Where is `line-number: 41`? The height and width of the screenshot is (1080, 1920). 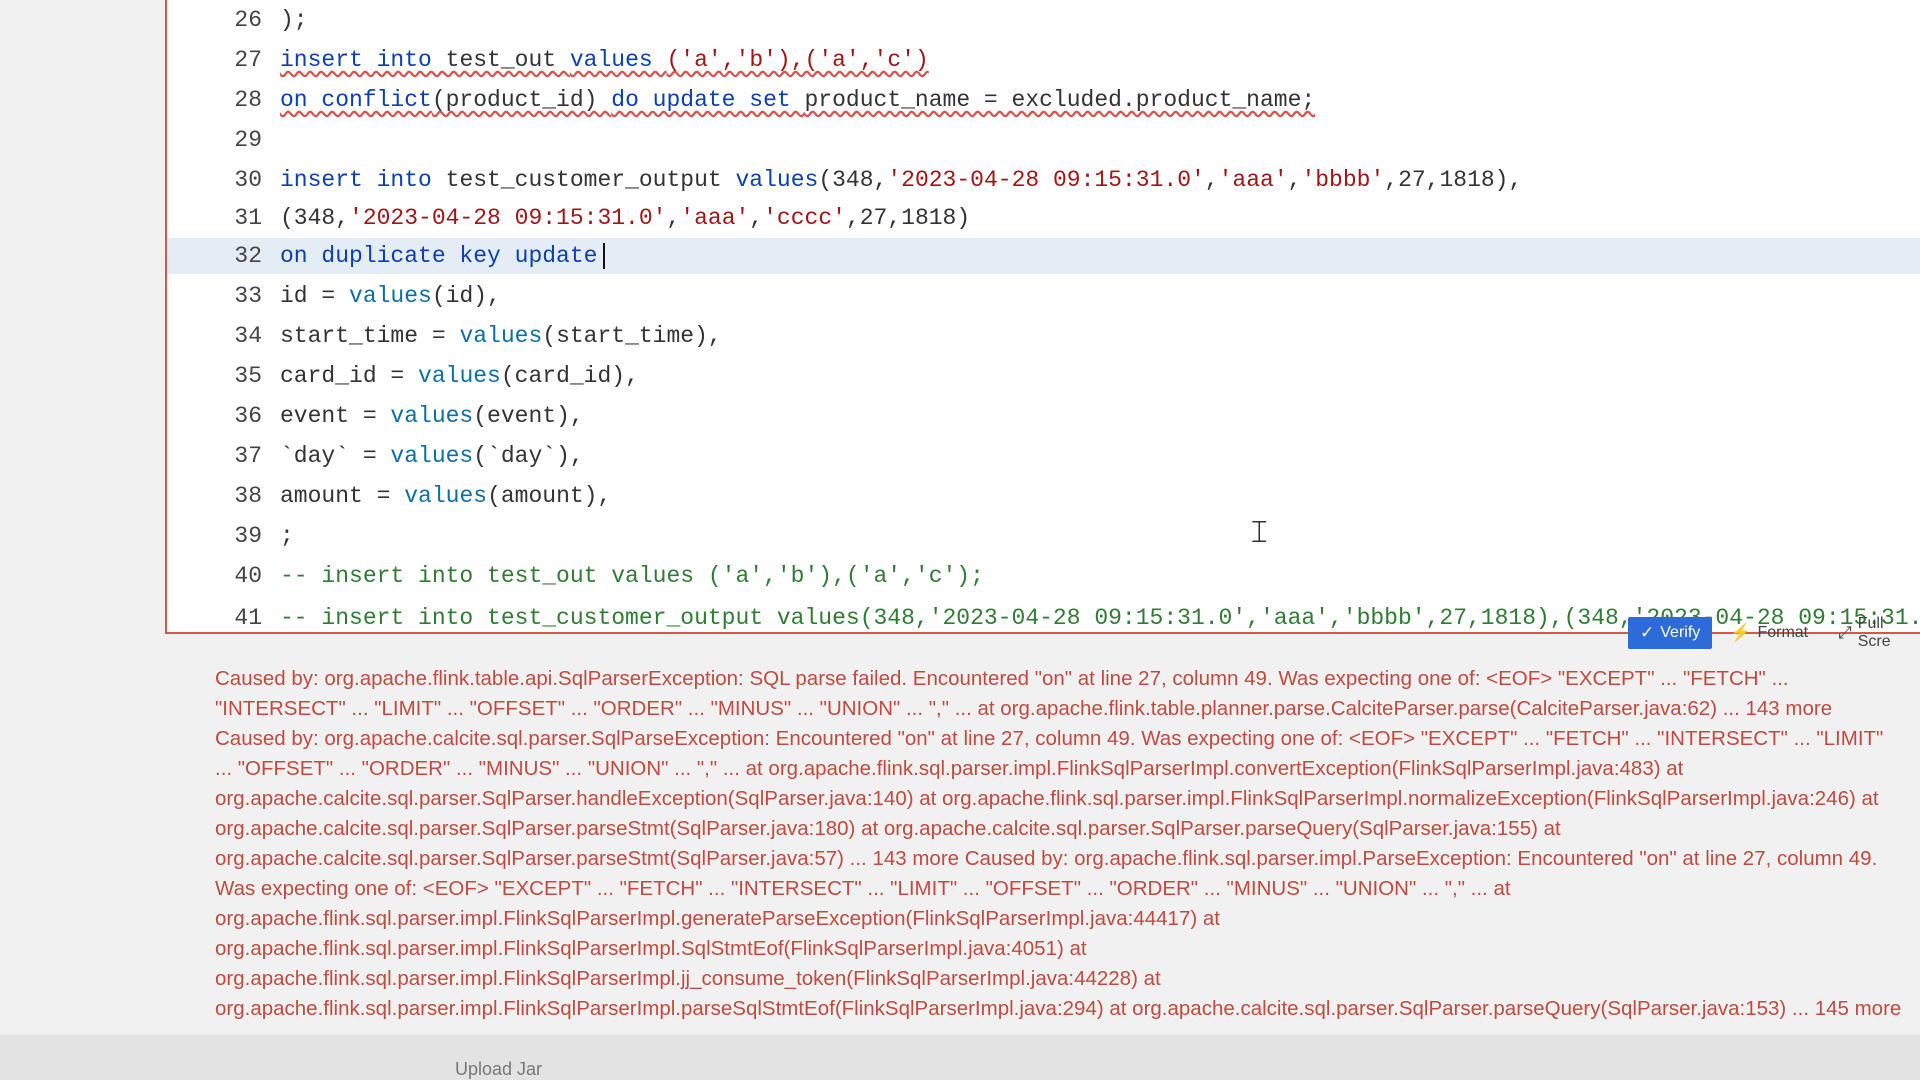 line-number: 41 is located at coordinates (248, 618).